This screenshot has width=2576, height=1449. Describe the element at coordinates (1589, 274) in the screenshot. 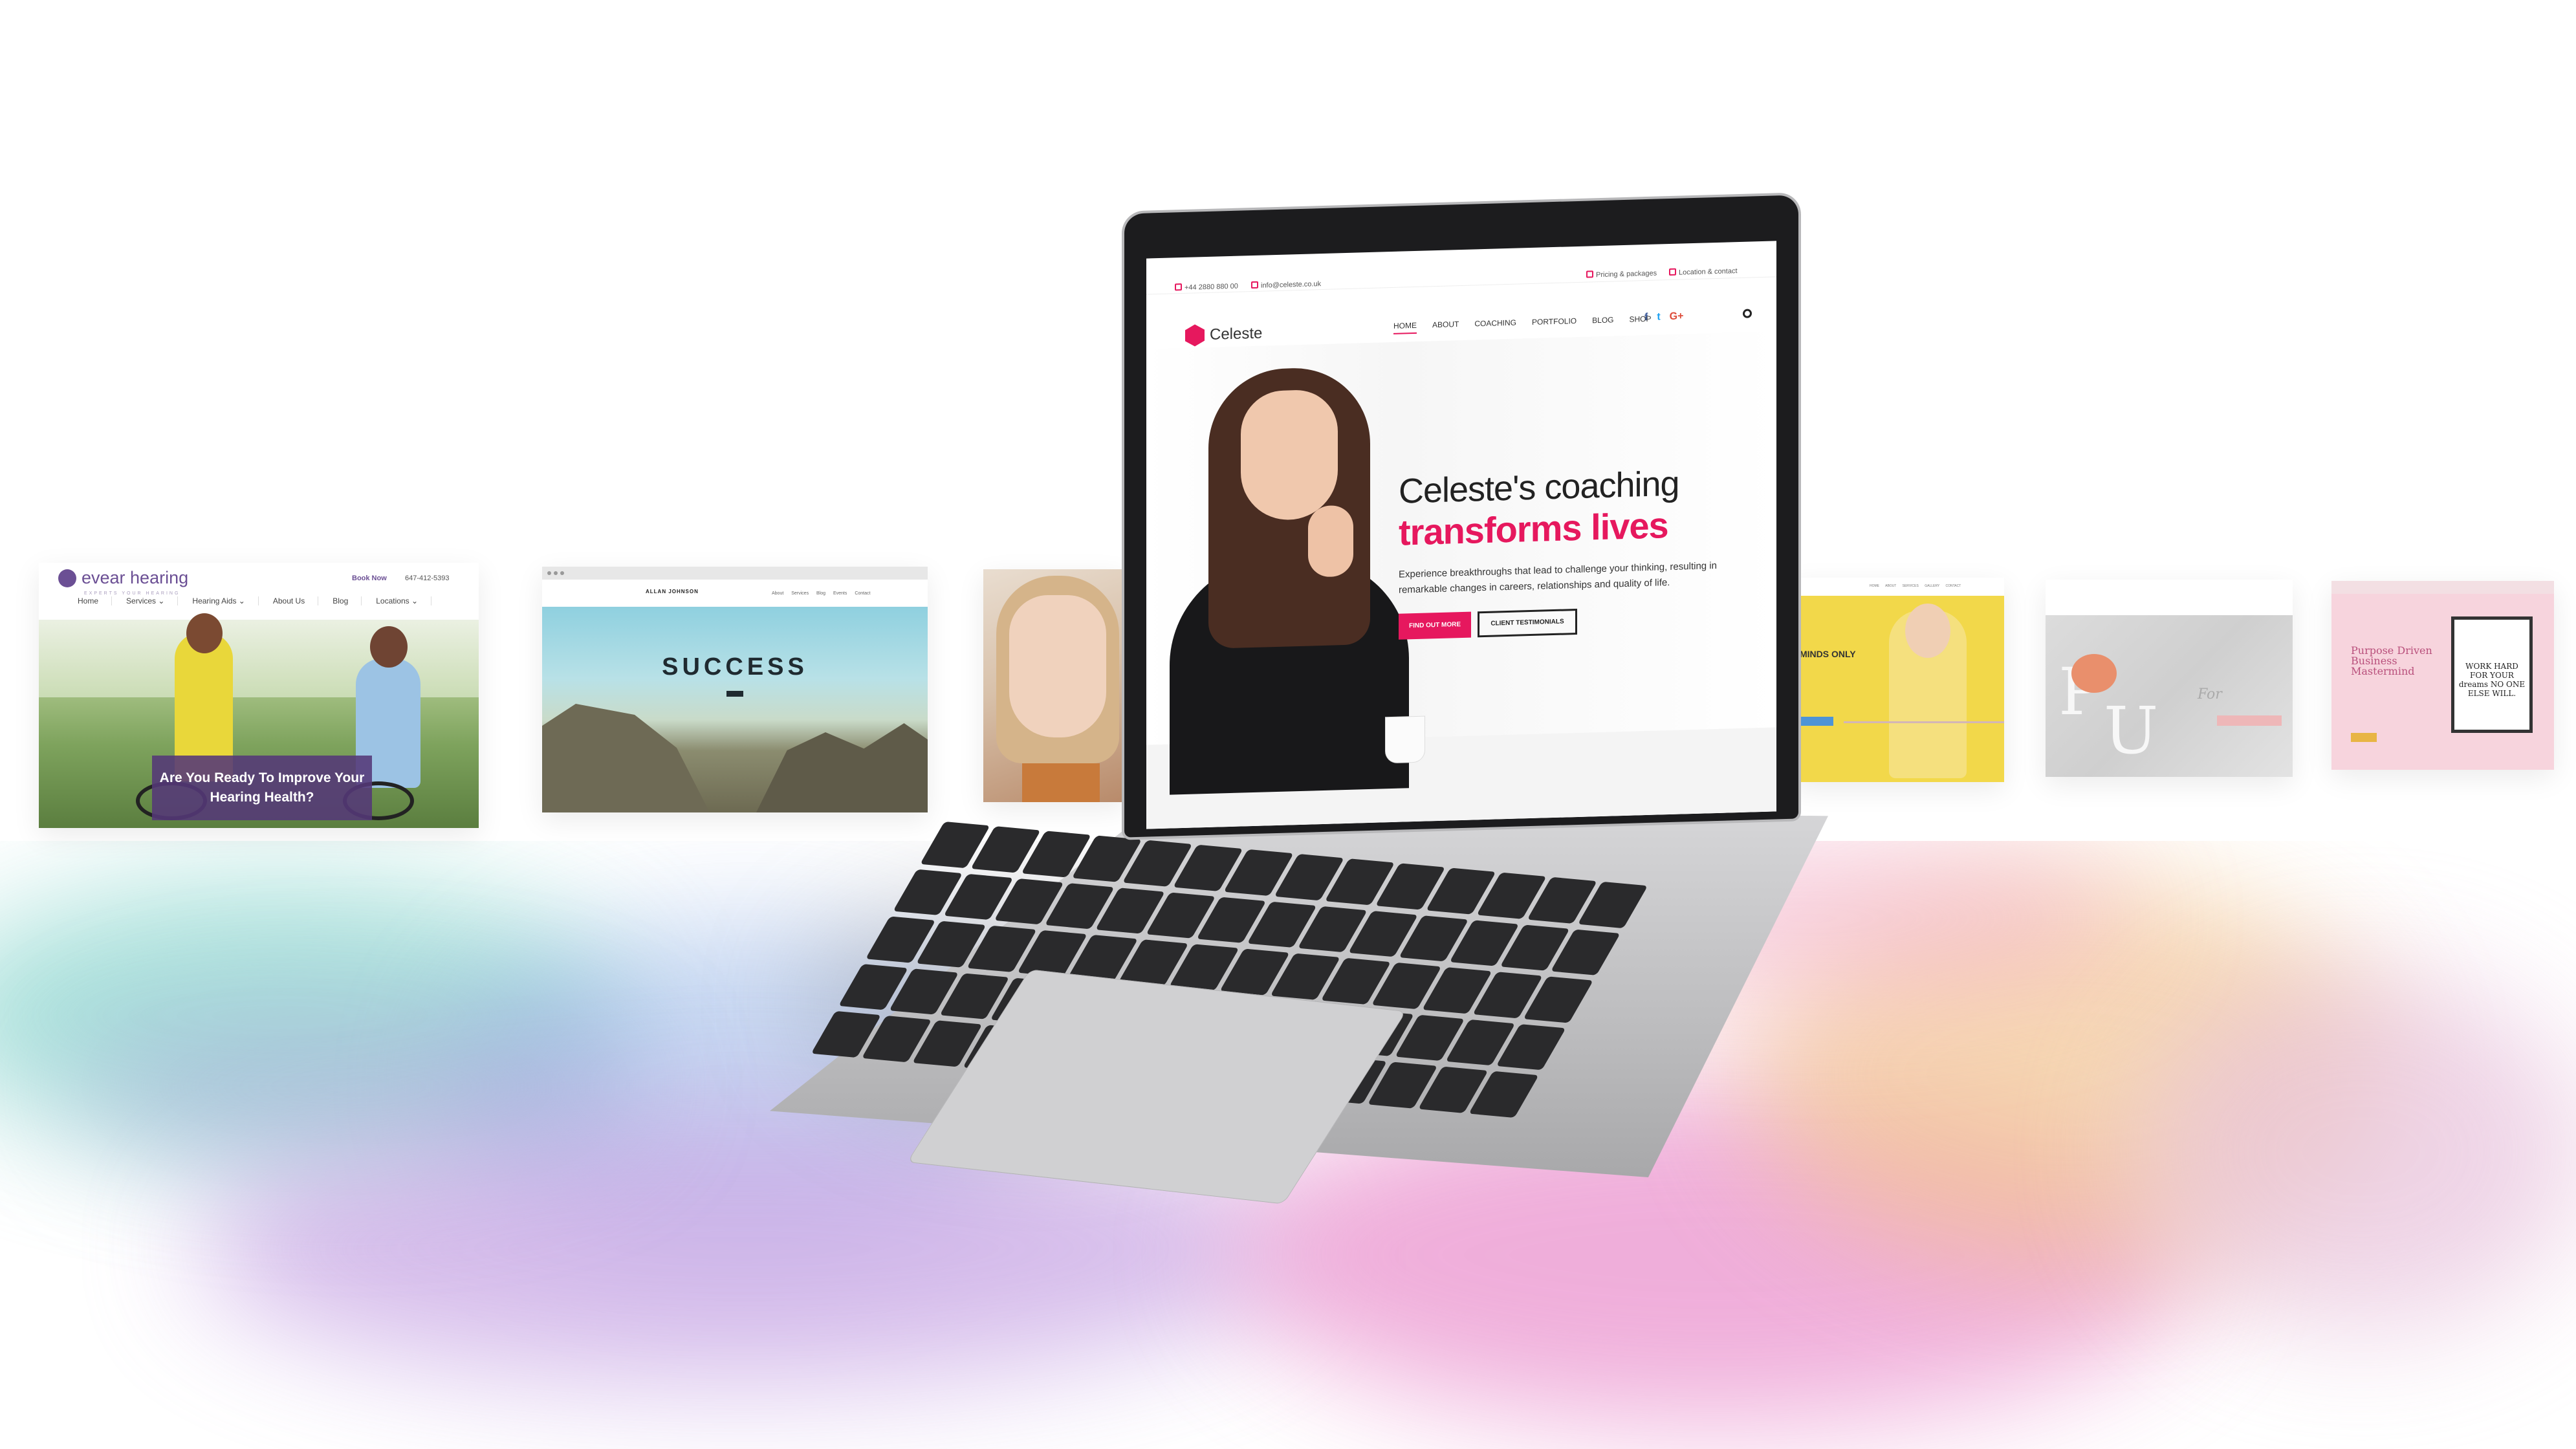

I see `tag-icon` at that location.